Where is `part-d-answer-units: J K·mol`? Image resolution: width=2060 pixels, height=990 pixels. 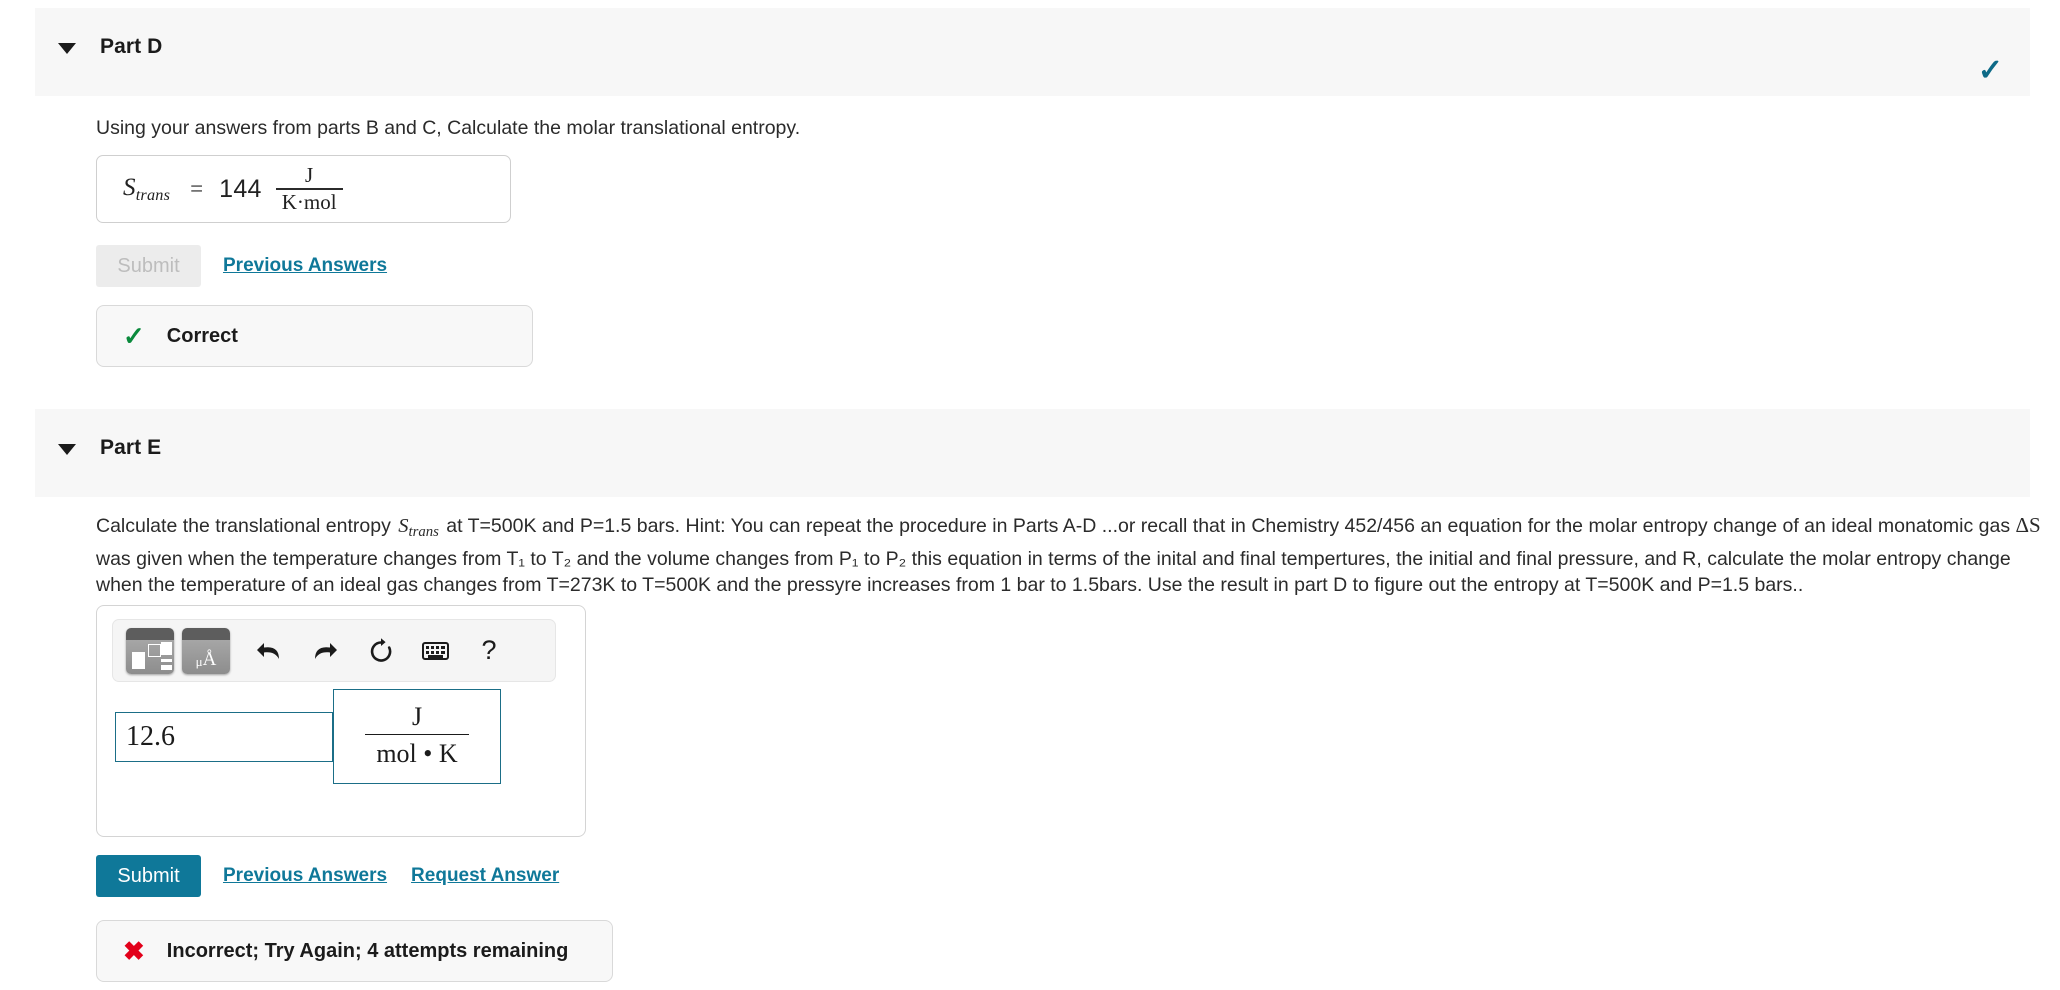
part-d-answer-units: J K·mol is located at coordinates (309, 188).